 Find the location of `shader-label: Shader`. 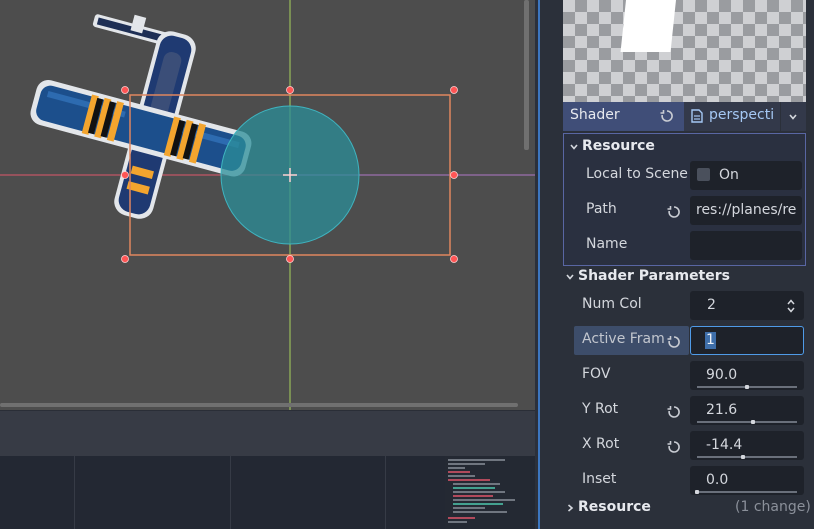

shader-label: Shader is located at coordinates (595, 115).